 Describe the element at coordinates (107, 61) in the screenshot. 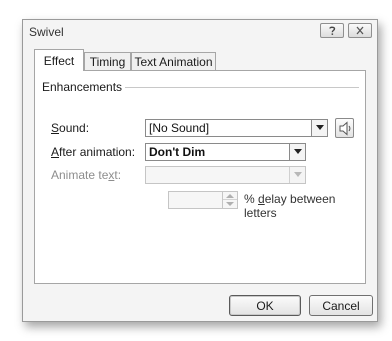

I see `tab-timing: Timing` at that location.